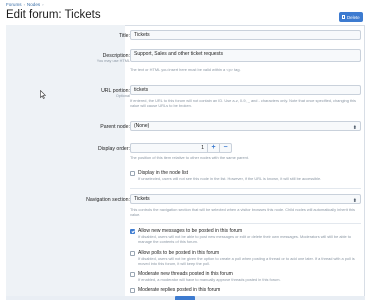  I want to click on title-label: Title:, so click(124, 36).